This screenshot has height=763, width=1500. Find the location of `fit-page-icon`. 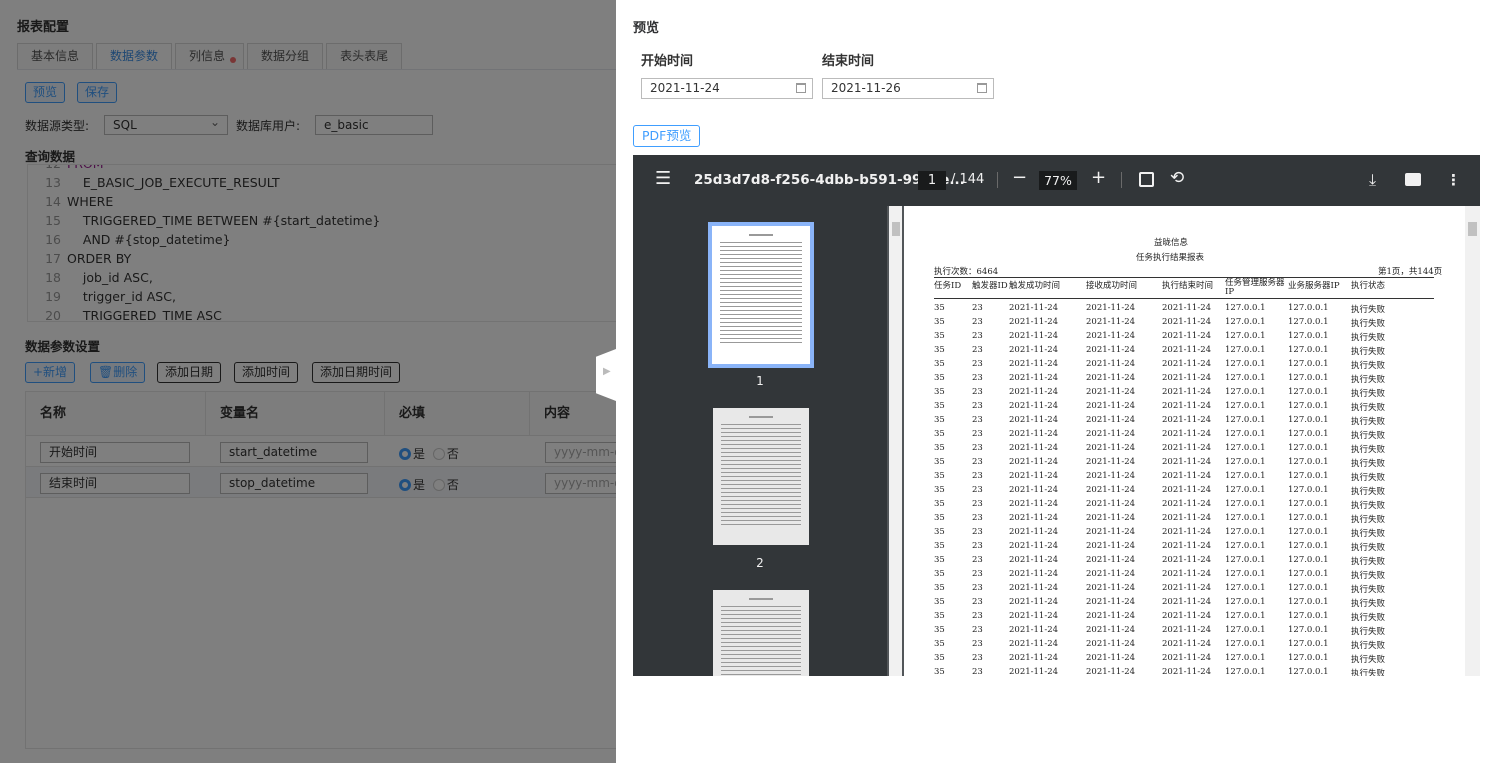

fit-page-icon is located at coordinates (1146, 179).